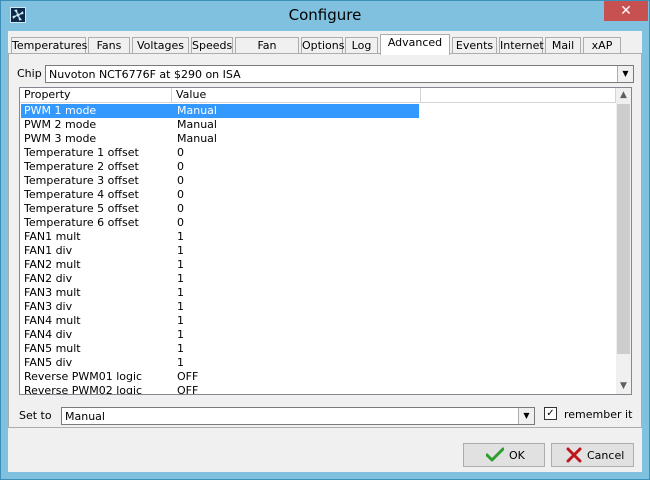  Describe the element at coordinates (623, 386) in the screenshot. I see `scroll-down-icon: ▼` at that location.